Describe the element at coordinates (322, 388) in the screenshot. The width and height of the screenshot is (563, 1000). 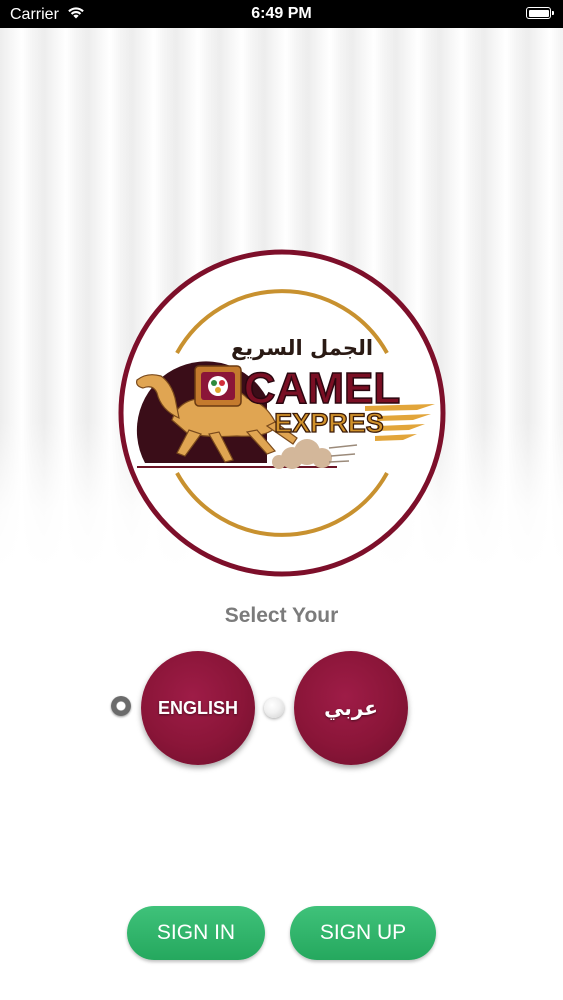
I see `logo-word-camel: CAMEL` at that location.